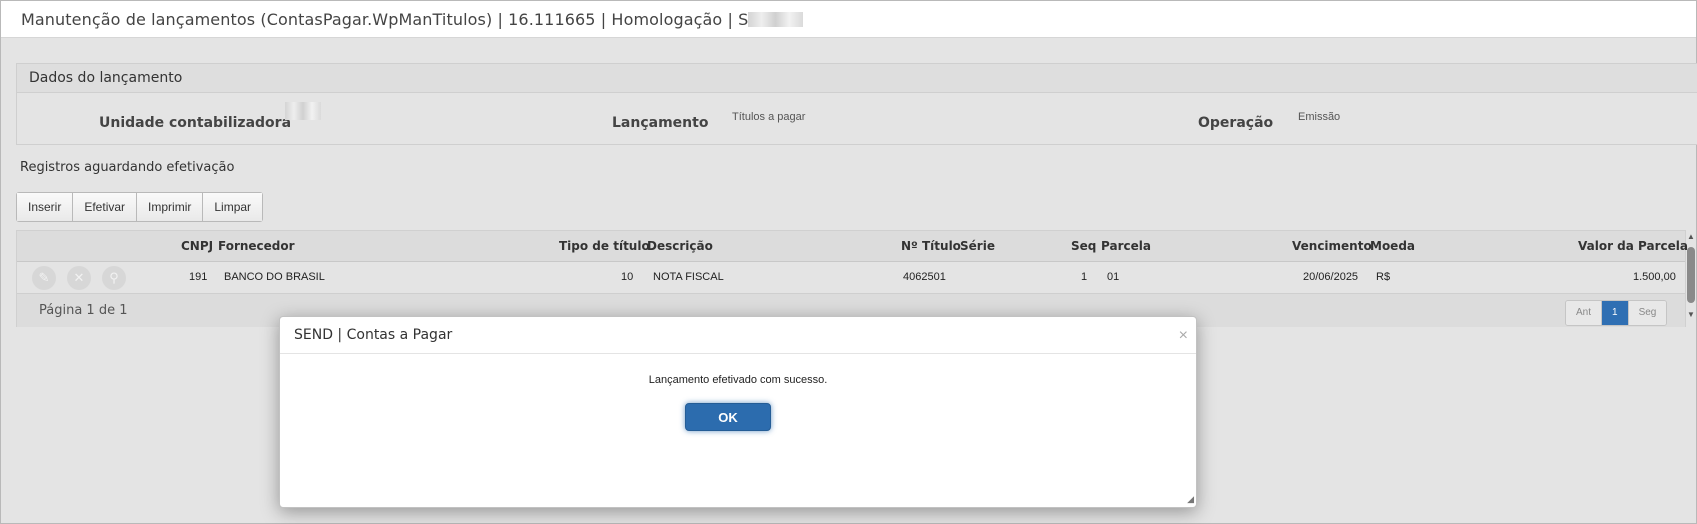 Image resolution: width=1697 pixels, height=524 pixels. I want to click on cell-cnpj: 191, so click(198, 277).